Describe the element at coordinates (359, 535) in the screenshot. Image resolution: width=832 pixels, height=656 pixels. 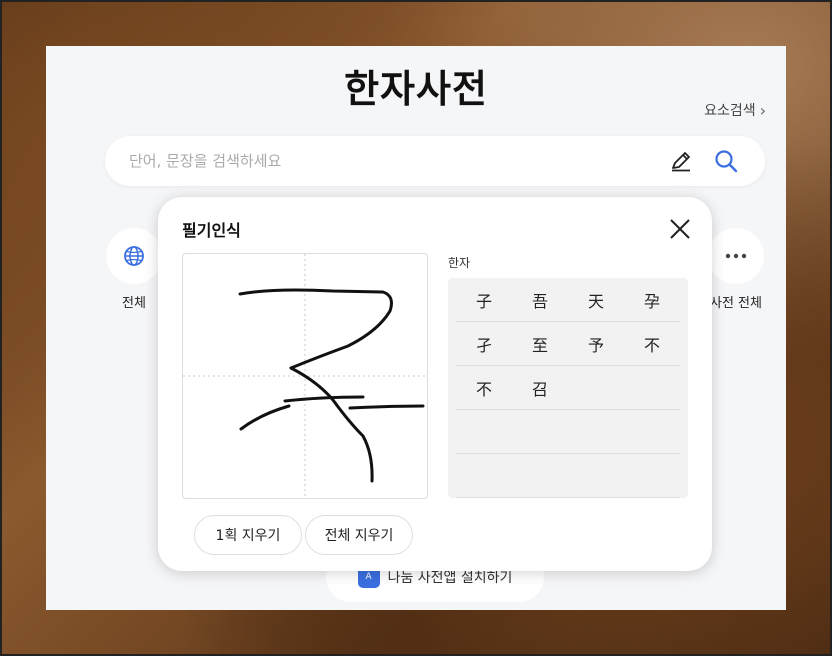
I see `clear-all-button: 전체 지우기` at that location.